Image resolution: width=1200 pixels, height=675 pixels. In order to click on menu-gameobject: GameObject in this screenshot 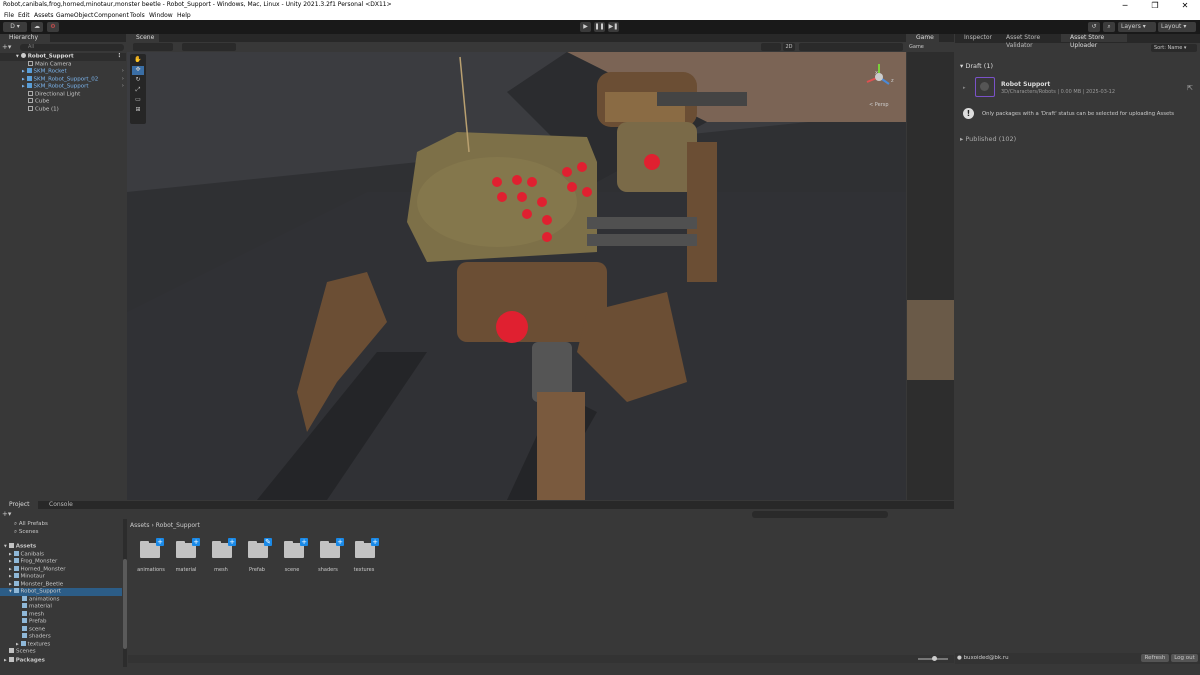, I will do `click(74, 15)`.